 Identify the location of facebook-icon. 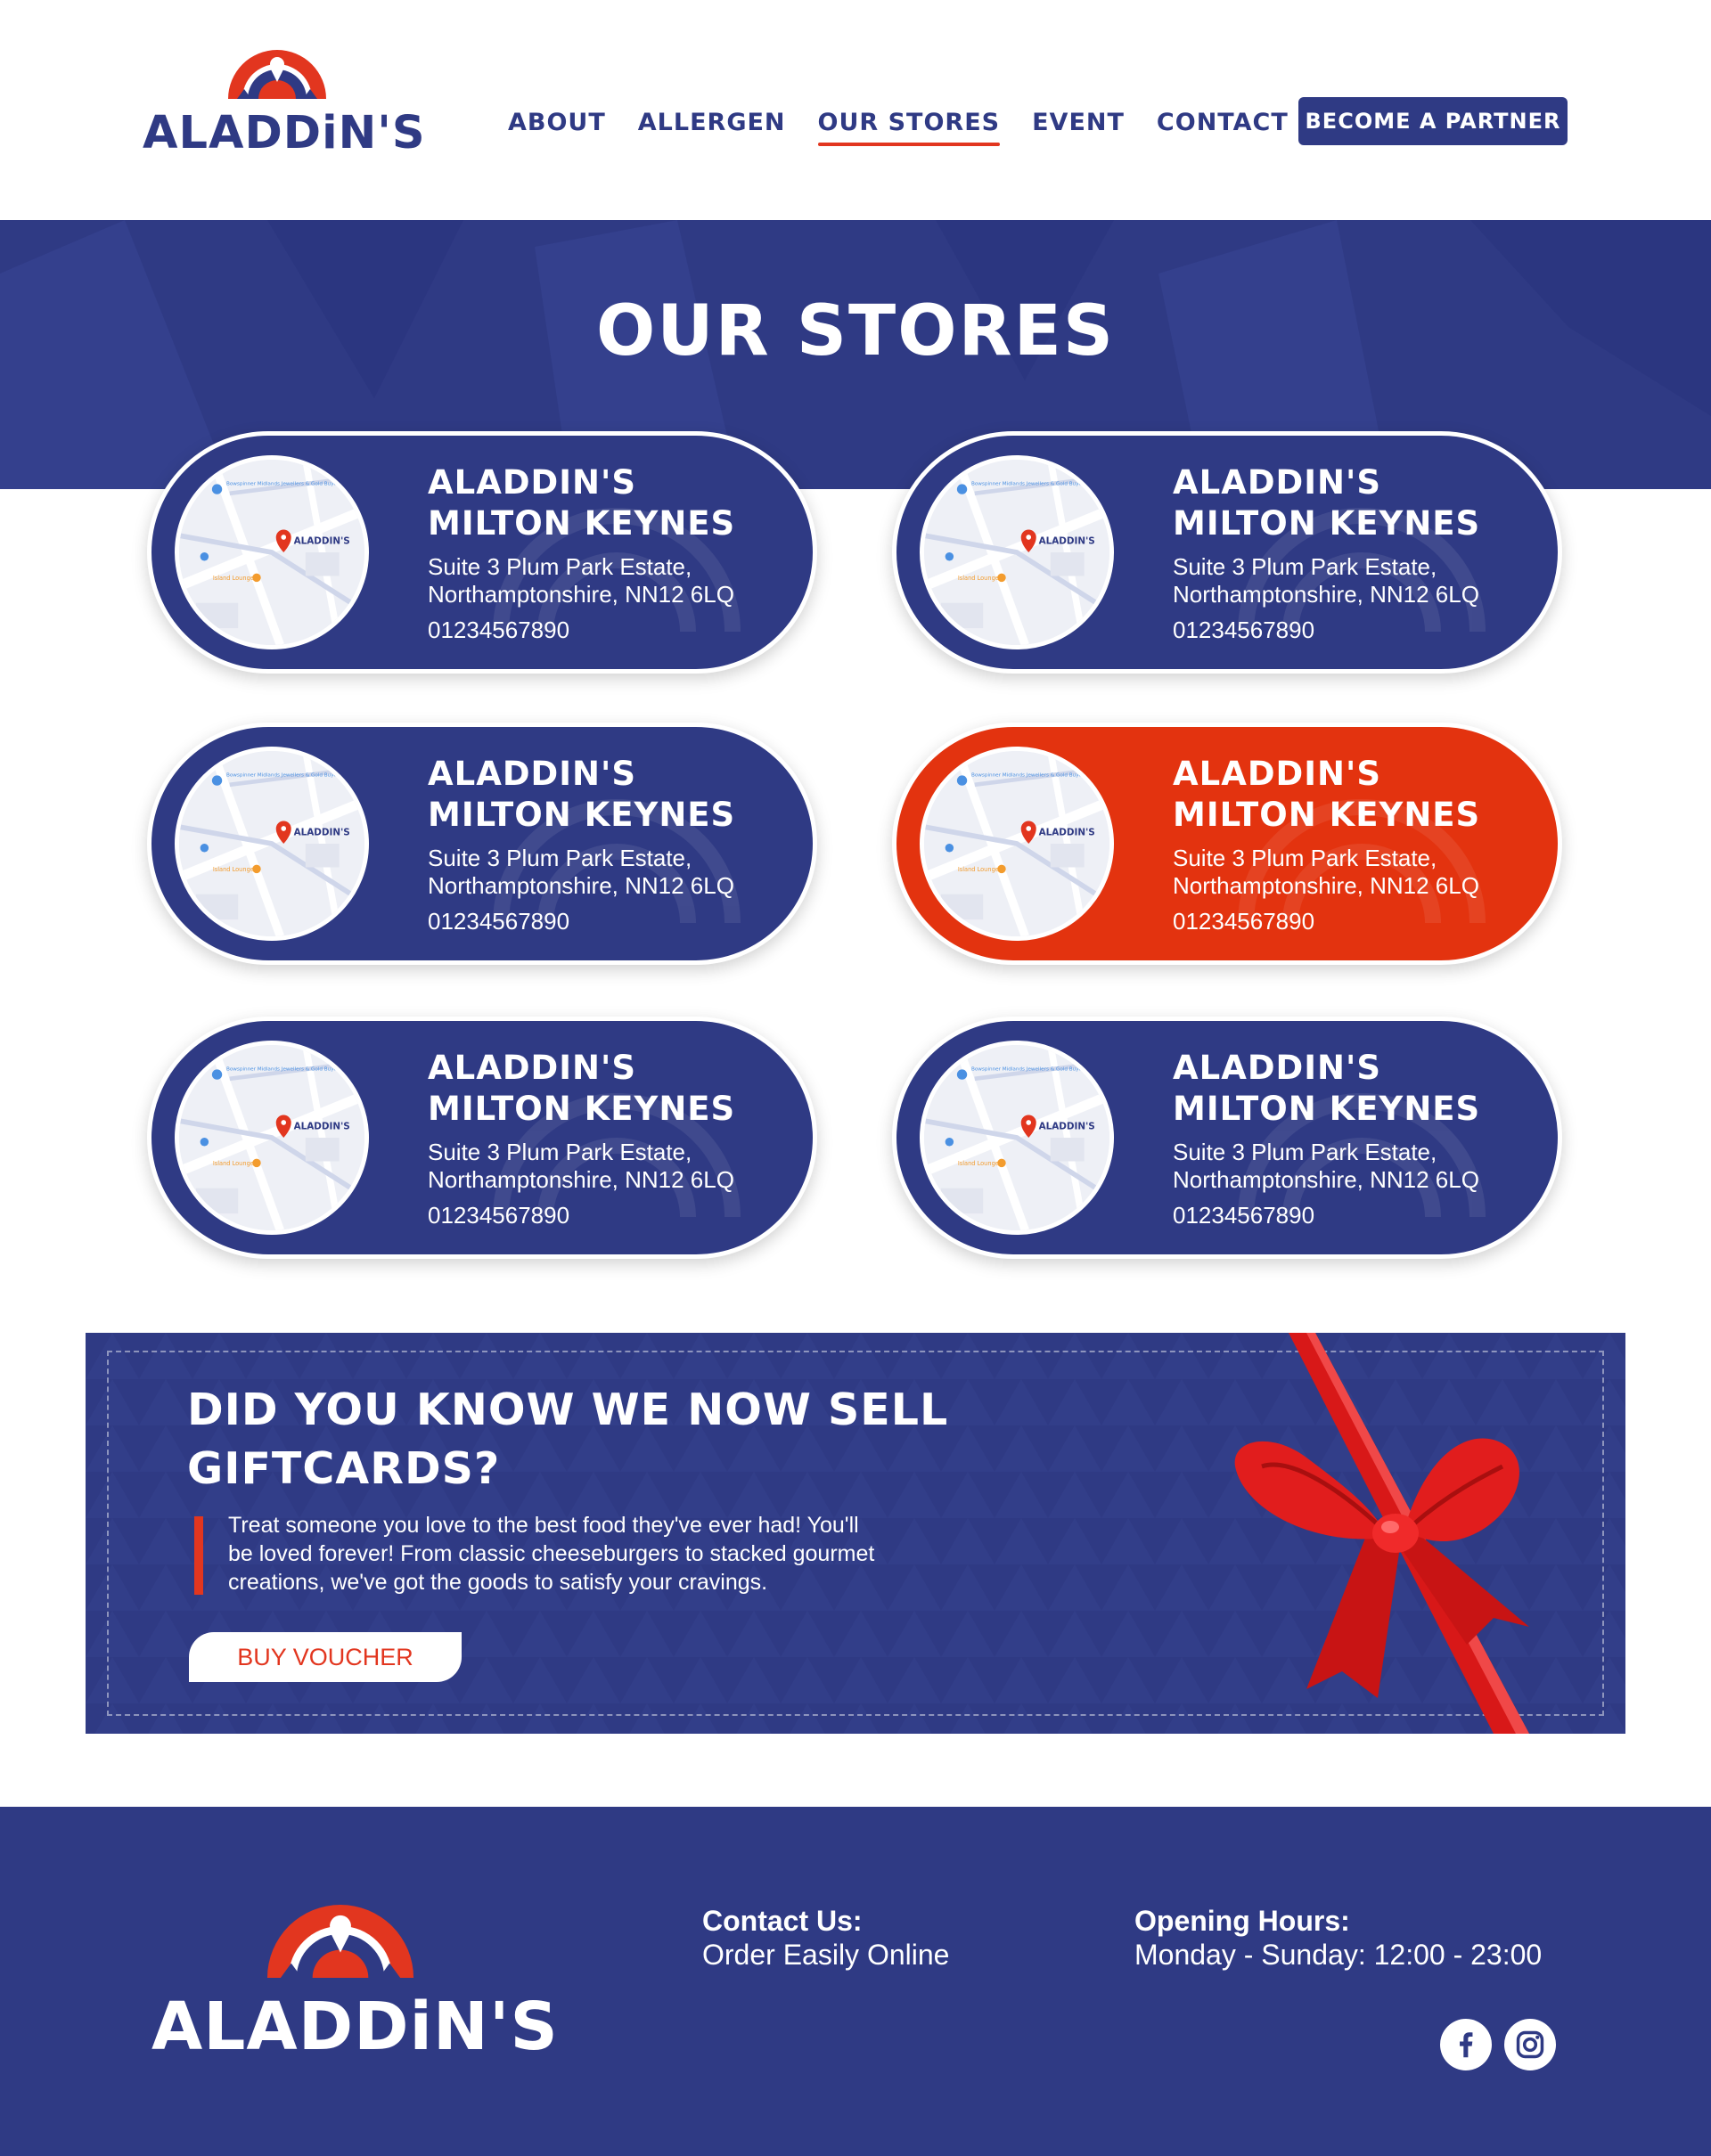
(1466, 2045).